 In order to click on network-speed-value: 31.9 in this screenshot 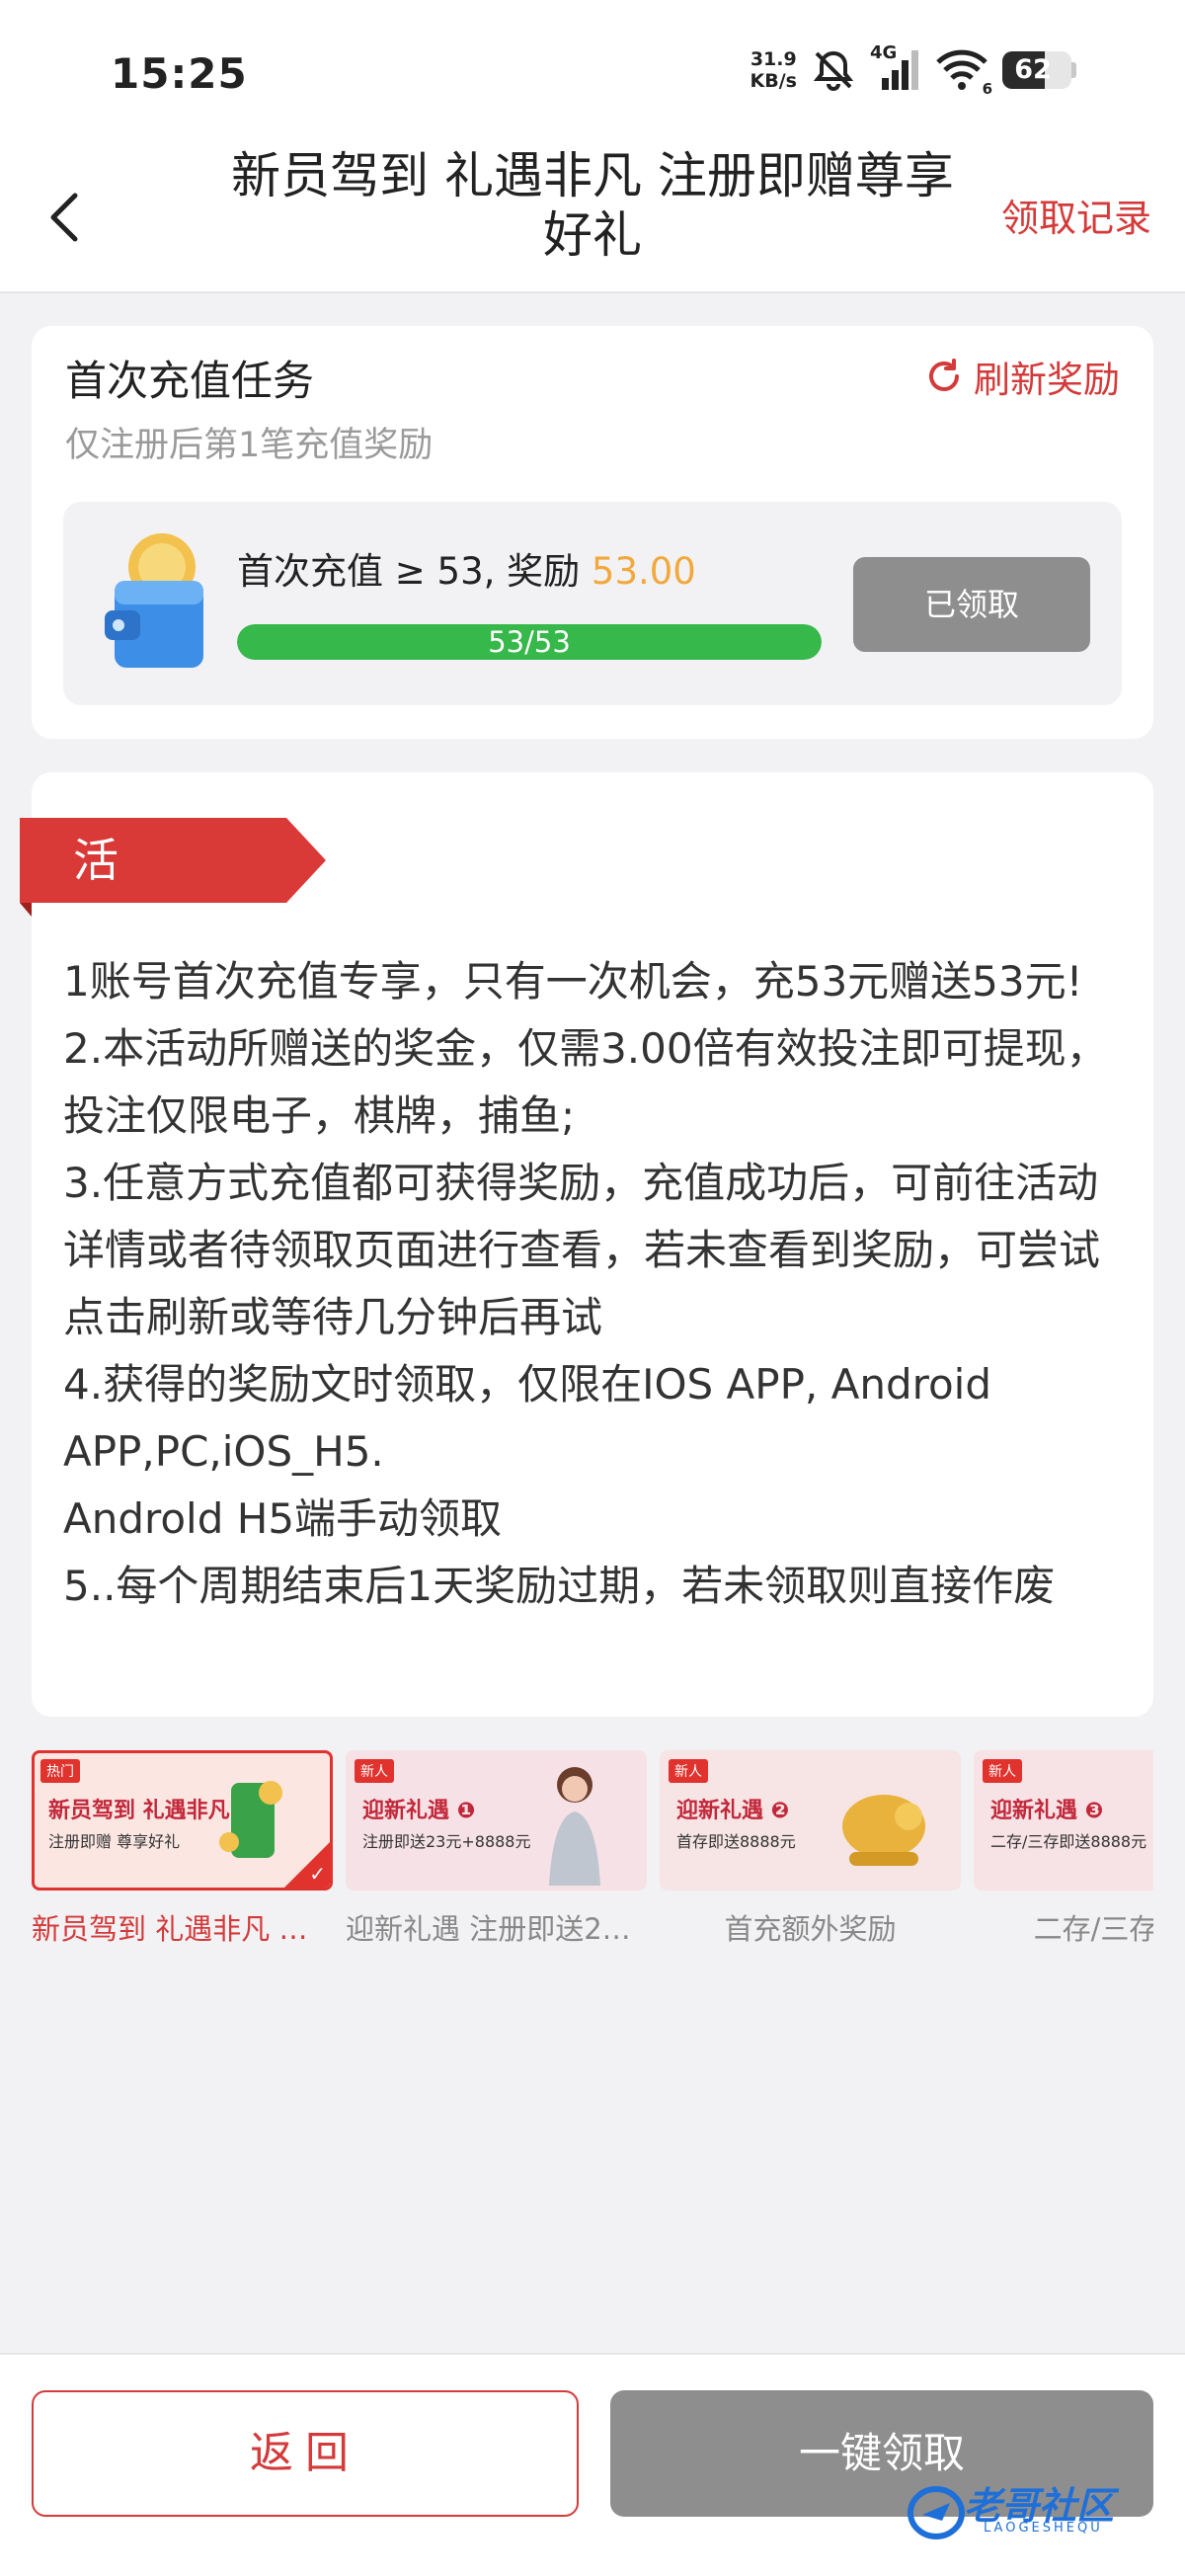, I will do `click(774, 59)`.